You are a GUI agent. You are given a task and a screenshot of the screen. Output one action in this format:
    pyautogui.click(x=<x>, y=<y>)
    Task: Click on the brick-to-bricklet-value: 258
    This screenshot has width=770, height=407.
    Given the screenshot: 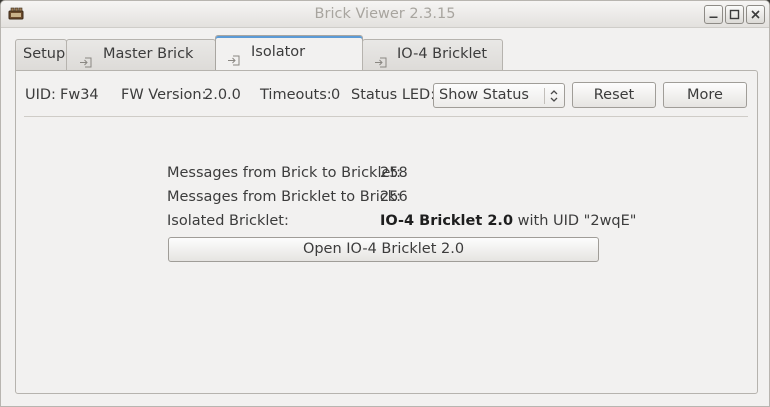 What is the action you would take?
    pyautogui.click(x=394, y=173)
    